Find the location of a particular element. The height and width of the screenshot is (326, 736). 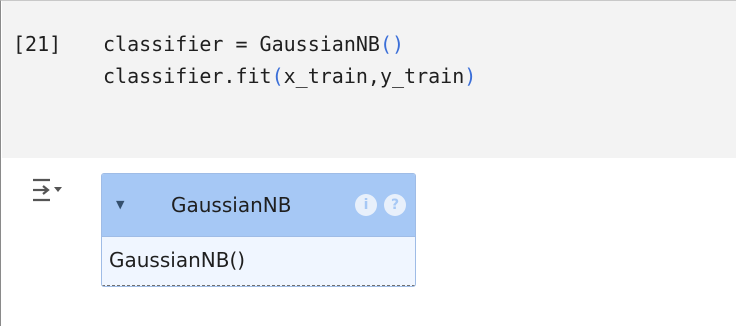

code-paren-open: ( is located at coordinates (277, 76).